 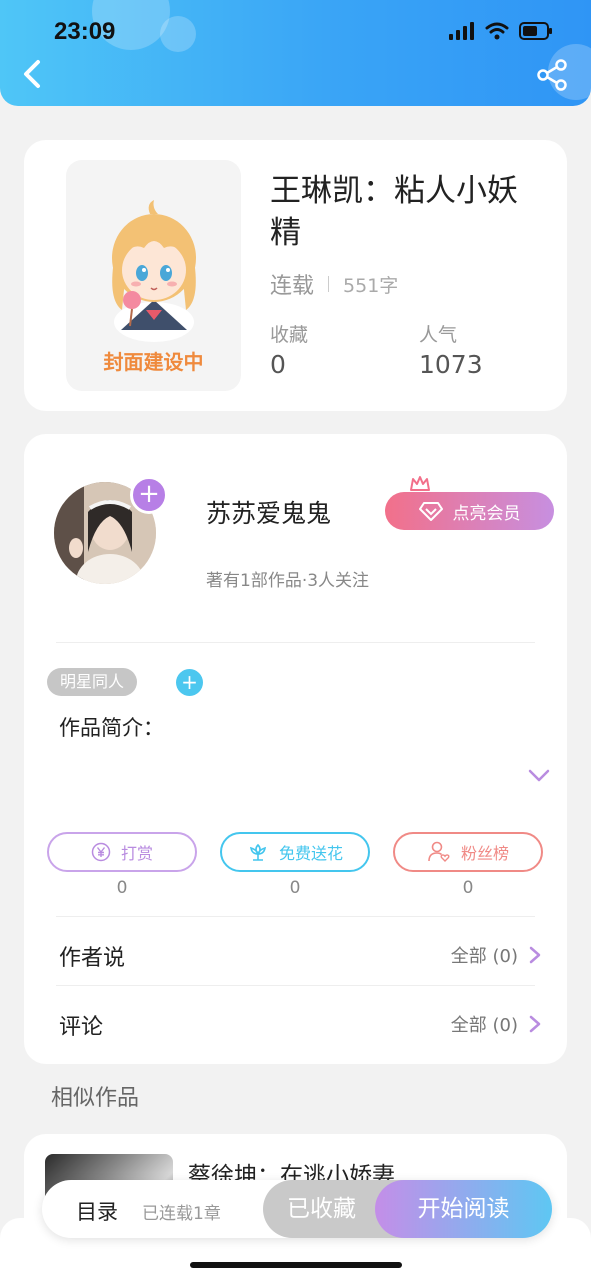 I want to click on popularity-label: 人气, so click(x=438, y=335).